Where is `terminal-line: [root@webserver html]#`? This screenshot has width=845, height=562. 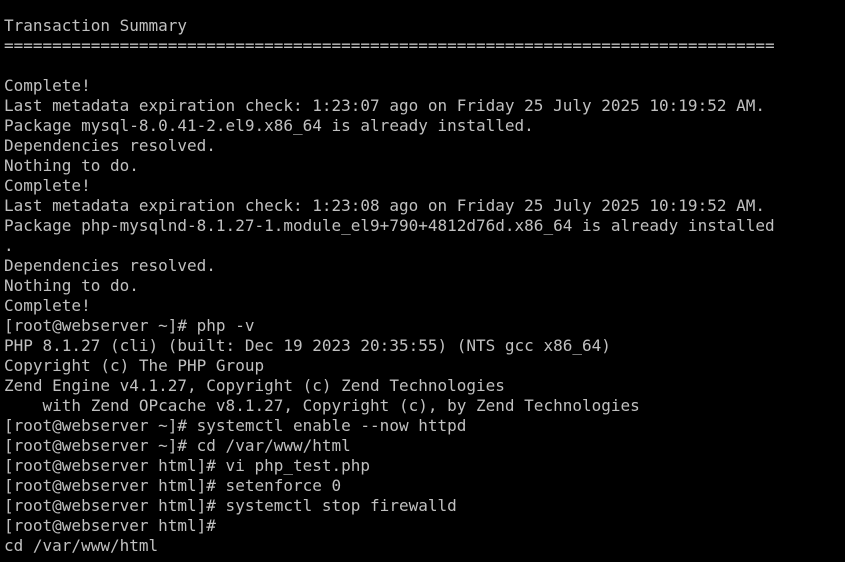 terminal-line: [root@webserver html]# is located at coordinates (110, 525).